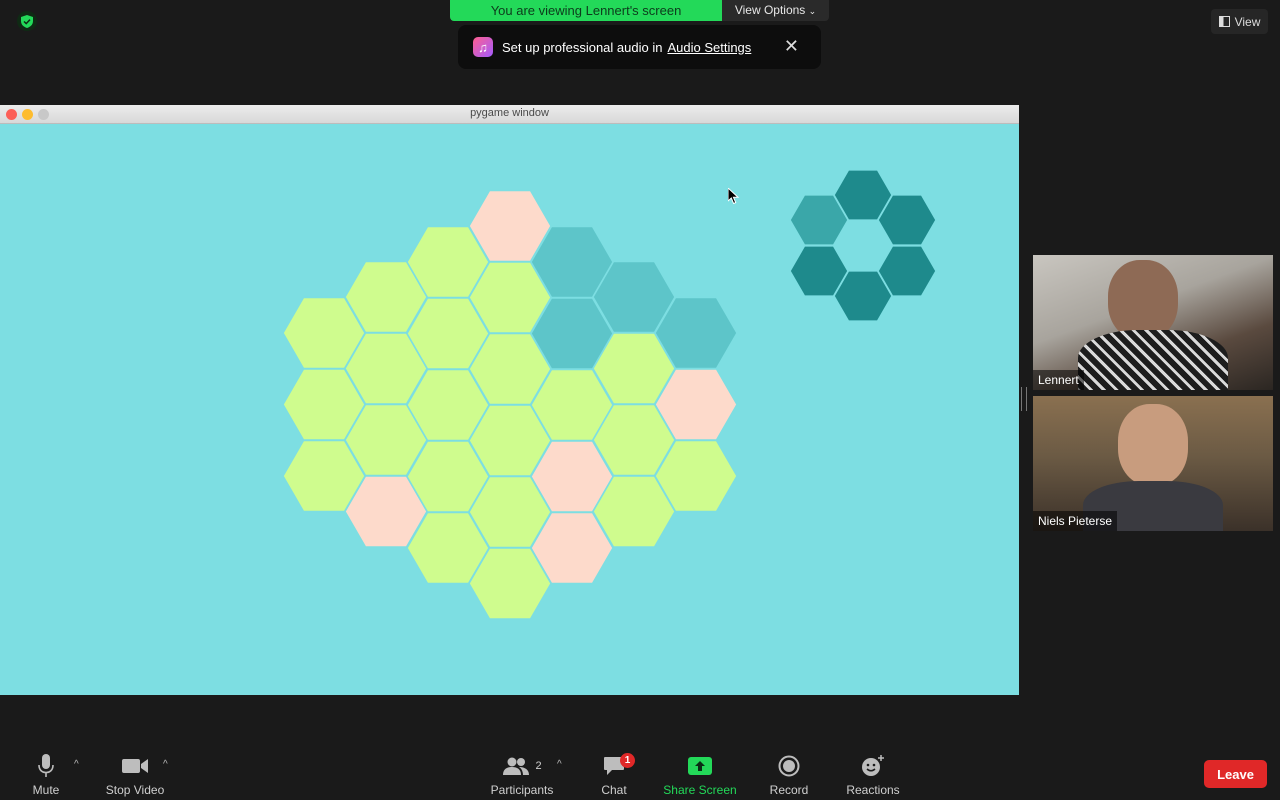 This screenshot has height=800, width=1280. What do you see at coordinates (135, 790) in the screenshot?
I see `stop-video-label: Stop Video` at bounding box center [135, 790].